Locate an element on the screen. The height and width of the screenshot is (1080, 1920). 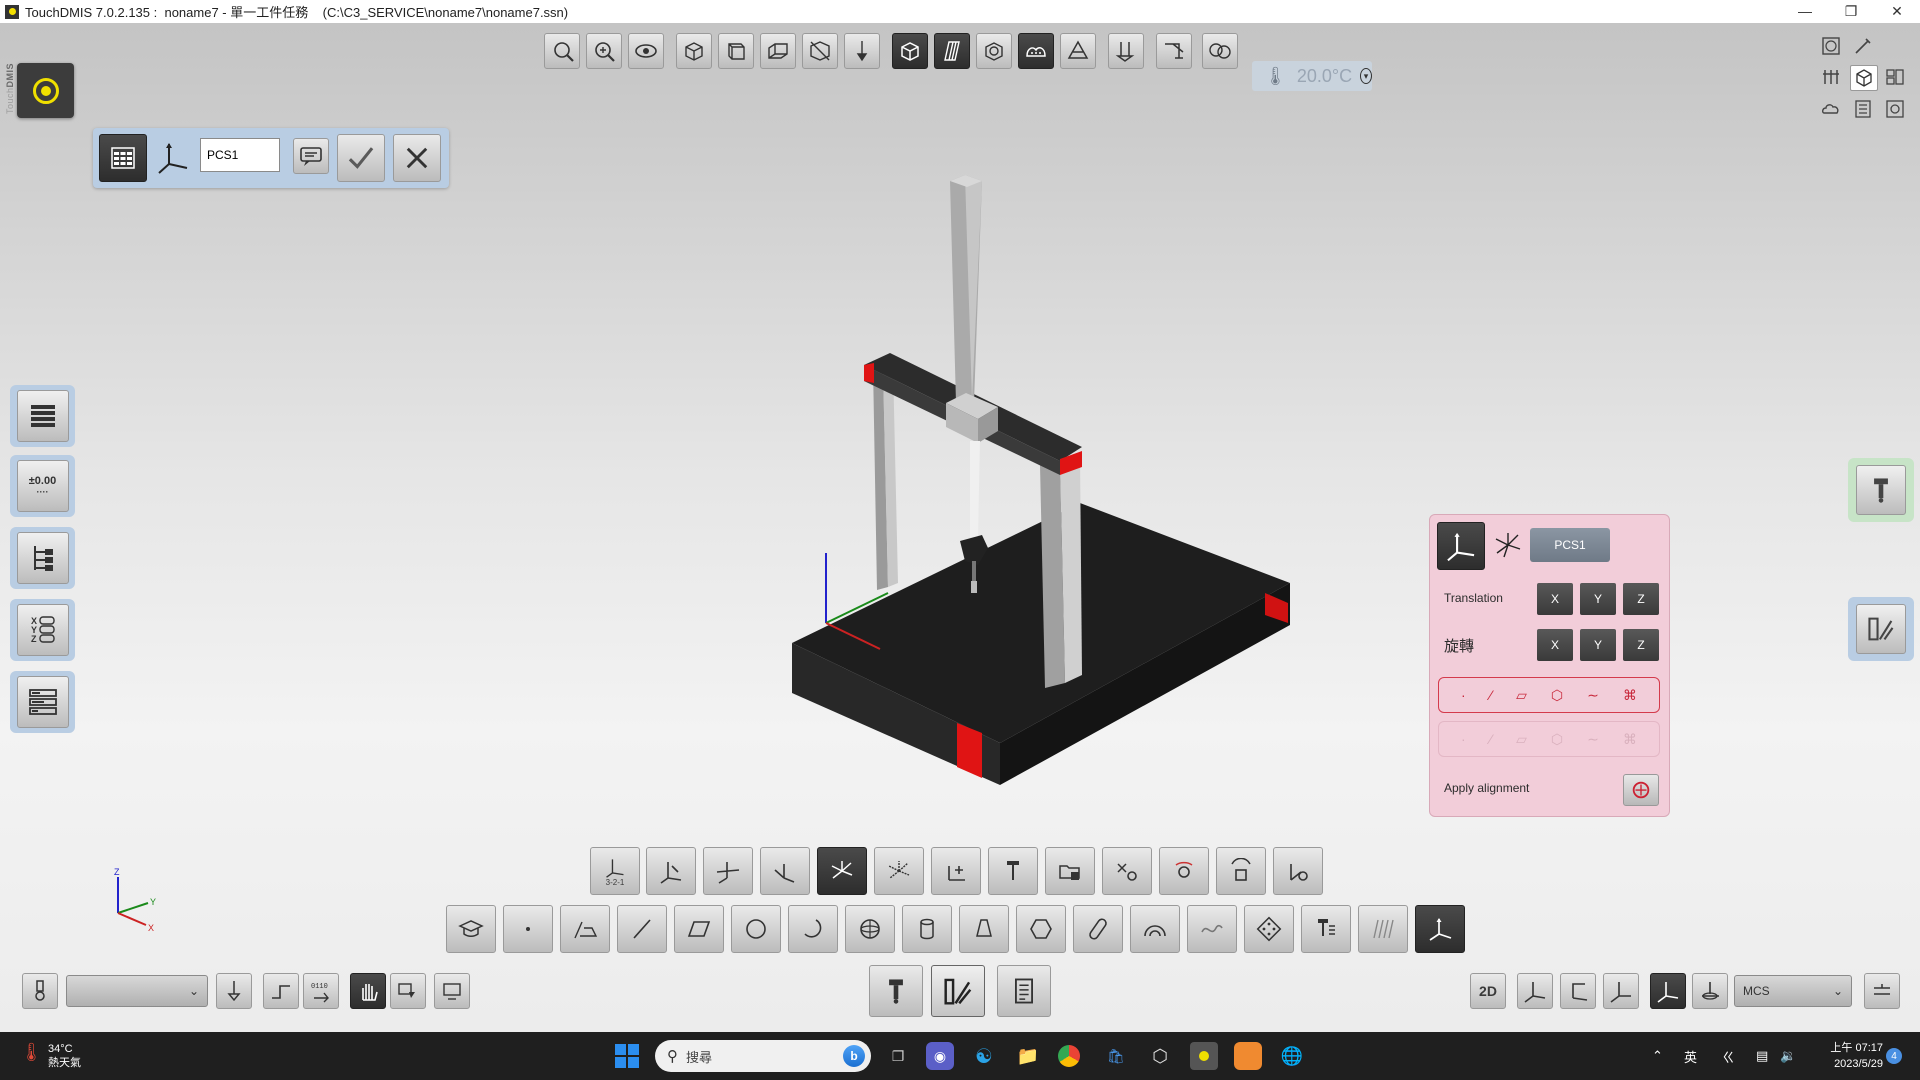
cancel-icon is located at coordinates (417, 158).